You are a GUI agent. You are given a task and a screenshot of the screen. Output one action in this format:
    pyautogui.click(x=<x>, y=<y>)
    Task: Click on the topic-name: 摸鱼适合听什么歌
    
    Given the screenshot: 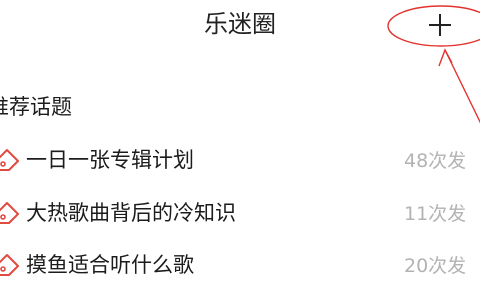 What is the action you would take?
    pyautogui.click(x=110, y=265)
    